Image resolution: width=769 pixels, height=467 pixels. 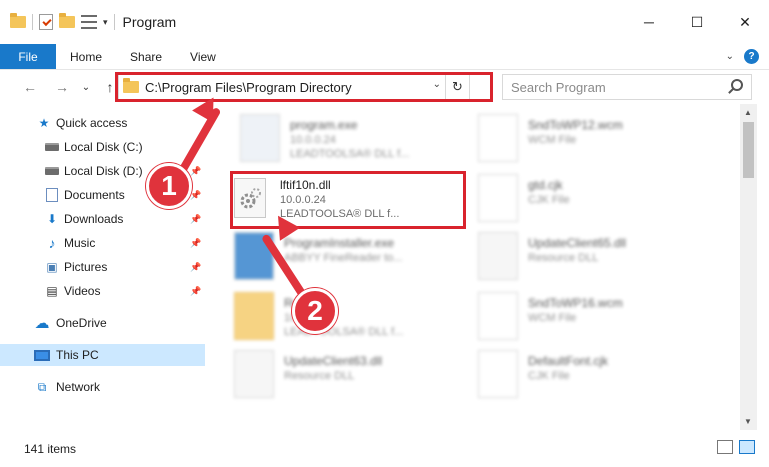 What do you see at coordinates (748, 112) in the screenshot?
I see `scroll-up-icon: ▲` at bounding box center [748, 112].